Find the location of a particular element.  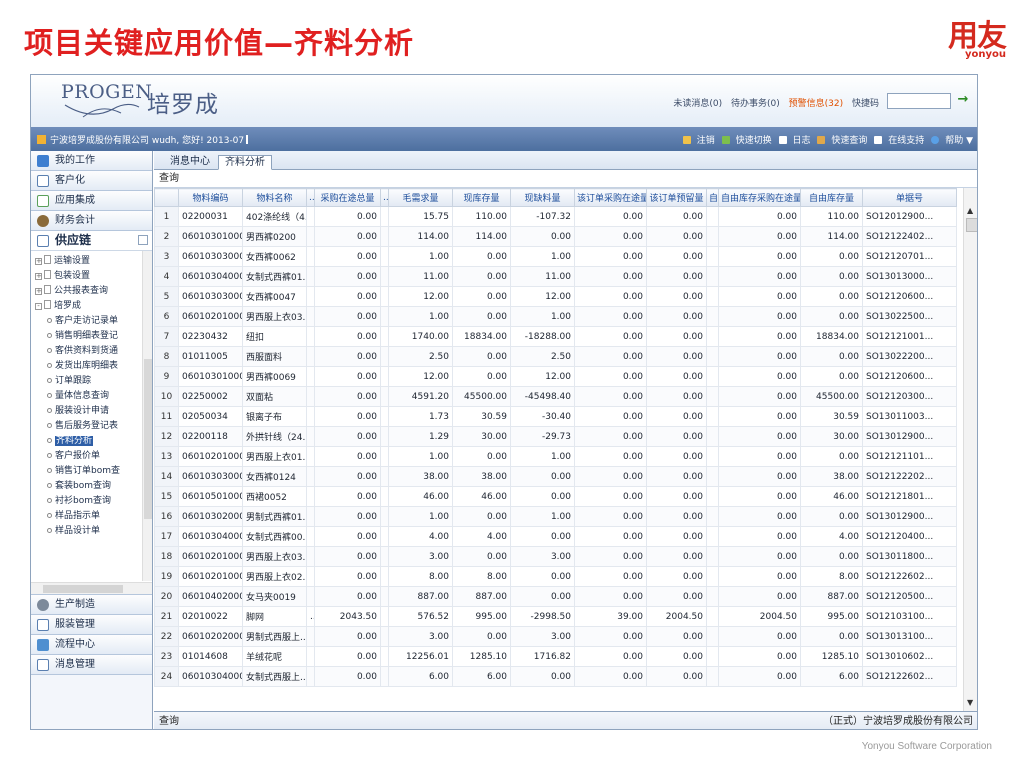

module-app-integration: 应用集成 is located at coordinates (91, 201).